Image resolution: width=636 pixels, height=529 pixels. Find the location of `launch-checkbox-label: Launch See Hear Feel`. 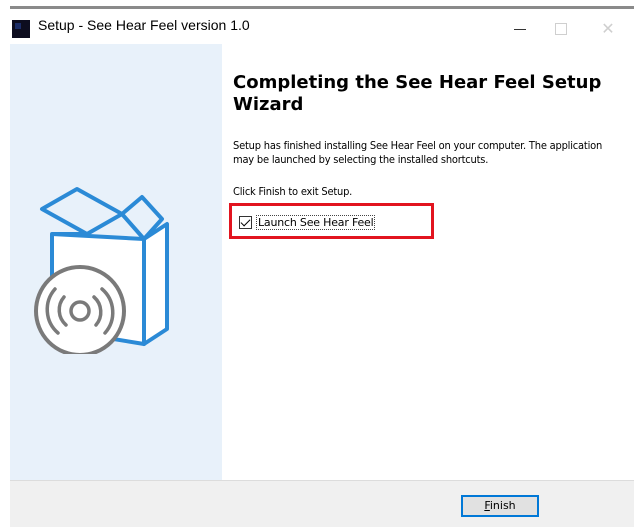

launch-checkbox-label: Launch See Hear Feel is located at coordinates (316, 222).